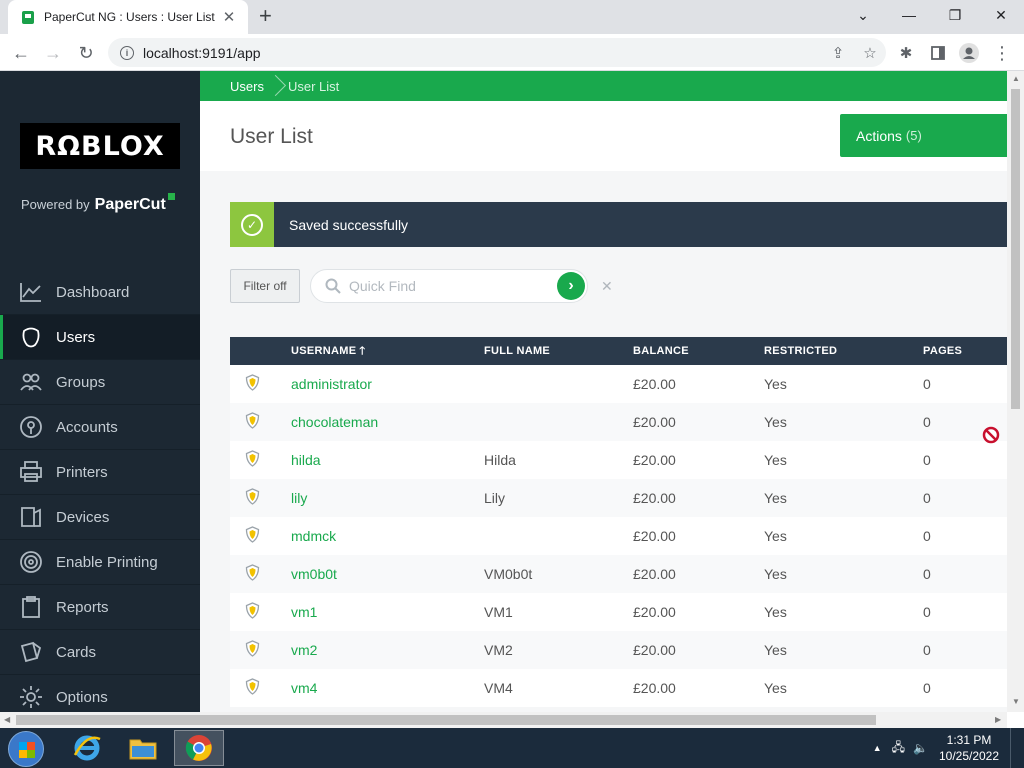 This screenshot has height=768, width=1024. What do you see at coordinates (843, 351) in the screenshot?
I see `column-header-restricted: RESTRICTED` at bounding box center [843, 351].